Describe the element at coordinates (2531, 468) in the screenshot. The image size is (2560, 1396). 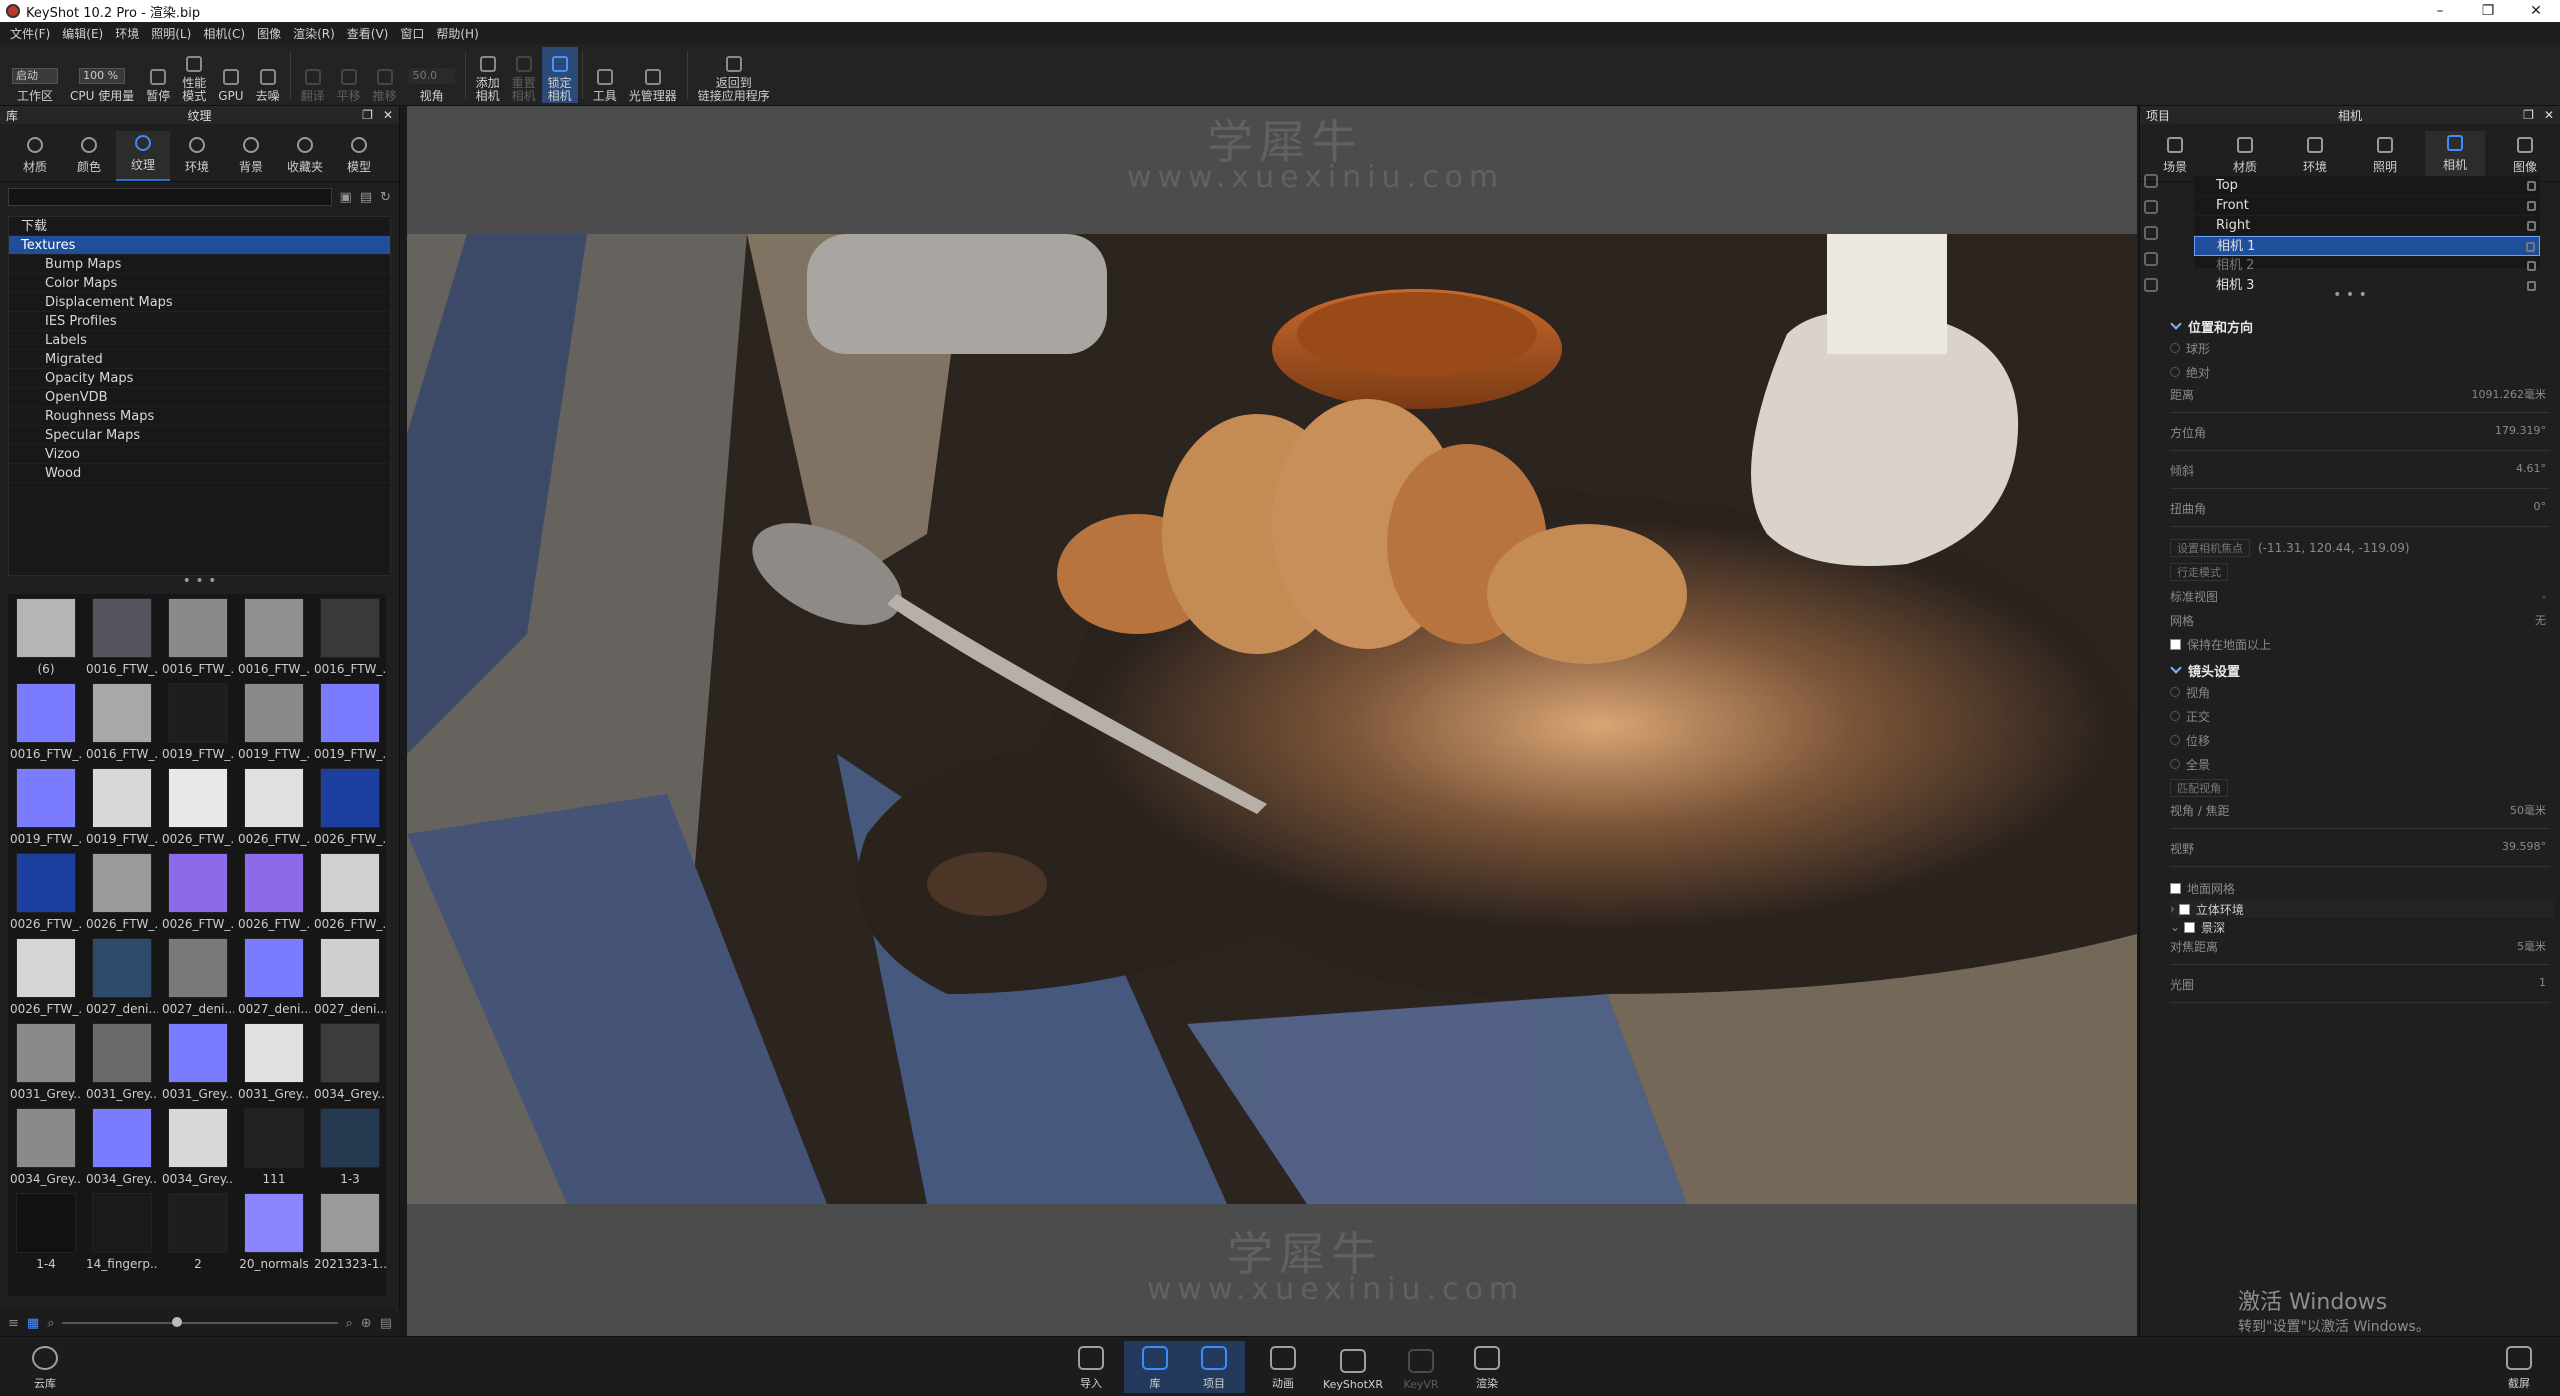
I see `field-value: 4.61°` at that location.